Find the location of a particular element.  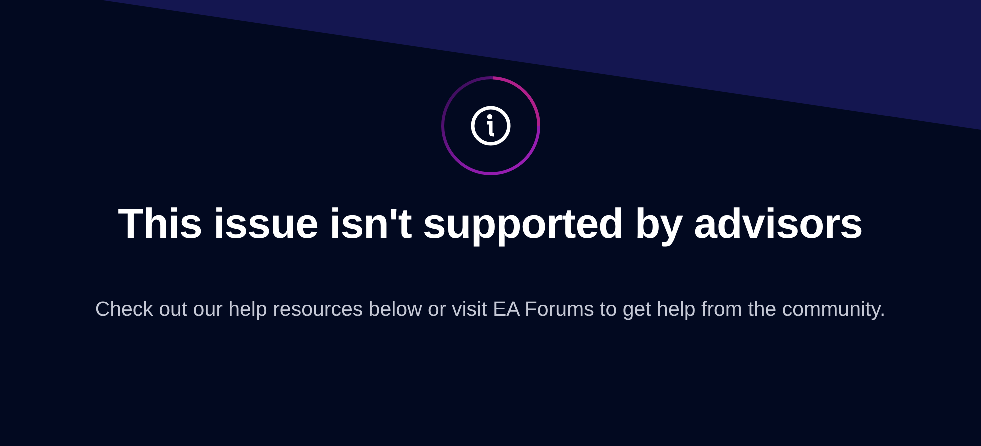

help-message: Check out our help resources below or visit EA Forums to get help from the community. is located at coordinates (490, 310).